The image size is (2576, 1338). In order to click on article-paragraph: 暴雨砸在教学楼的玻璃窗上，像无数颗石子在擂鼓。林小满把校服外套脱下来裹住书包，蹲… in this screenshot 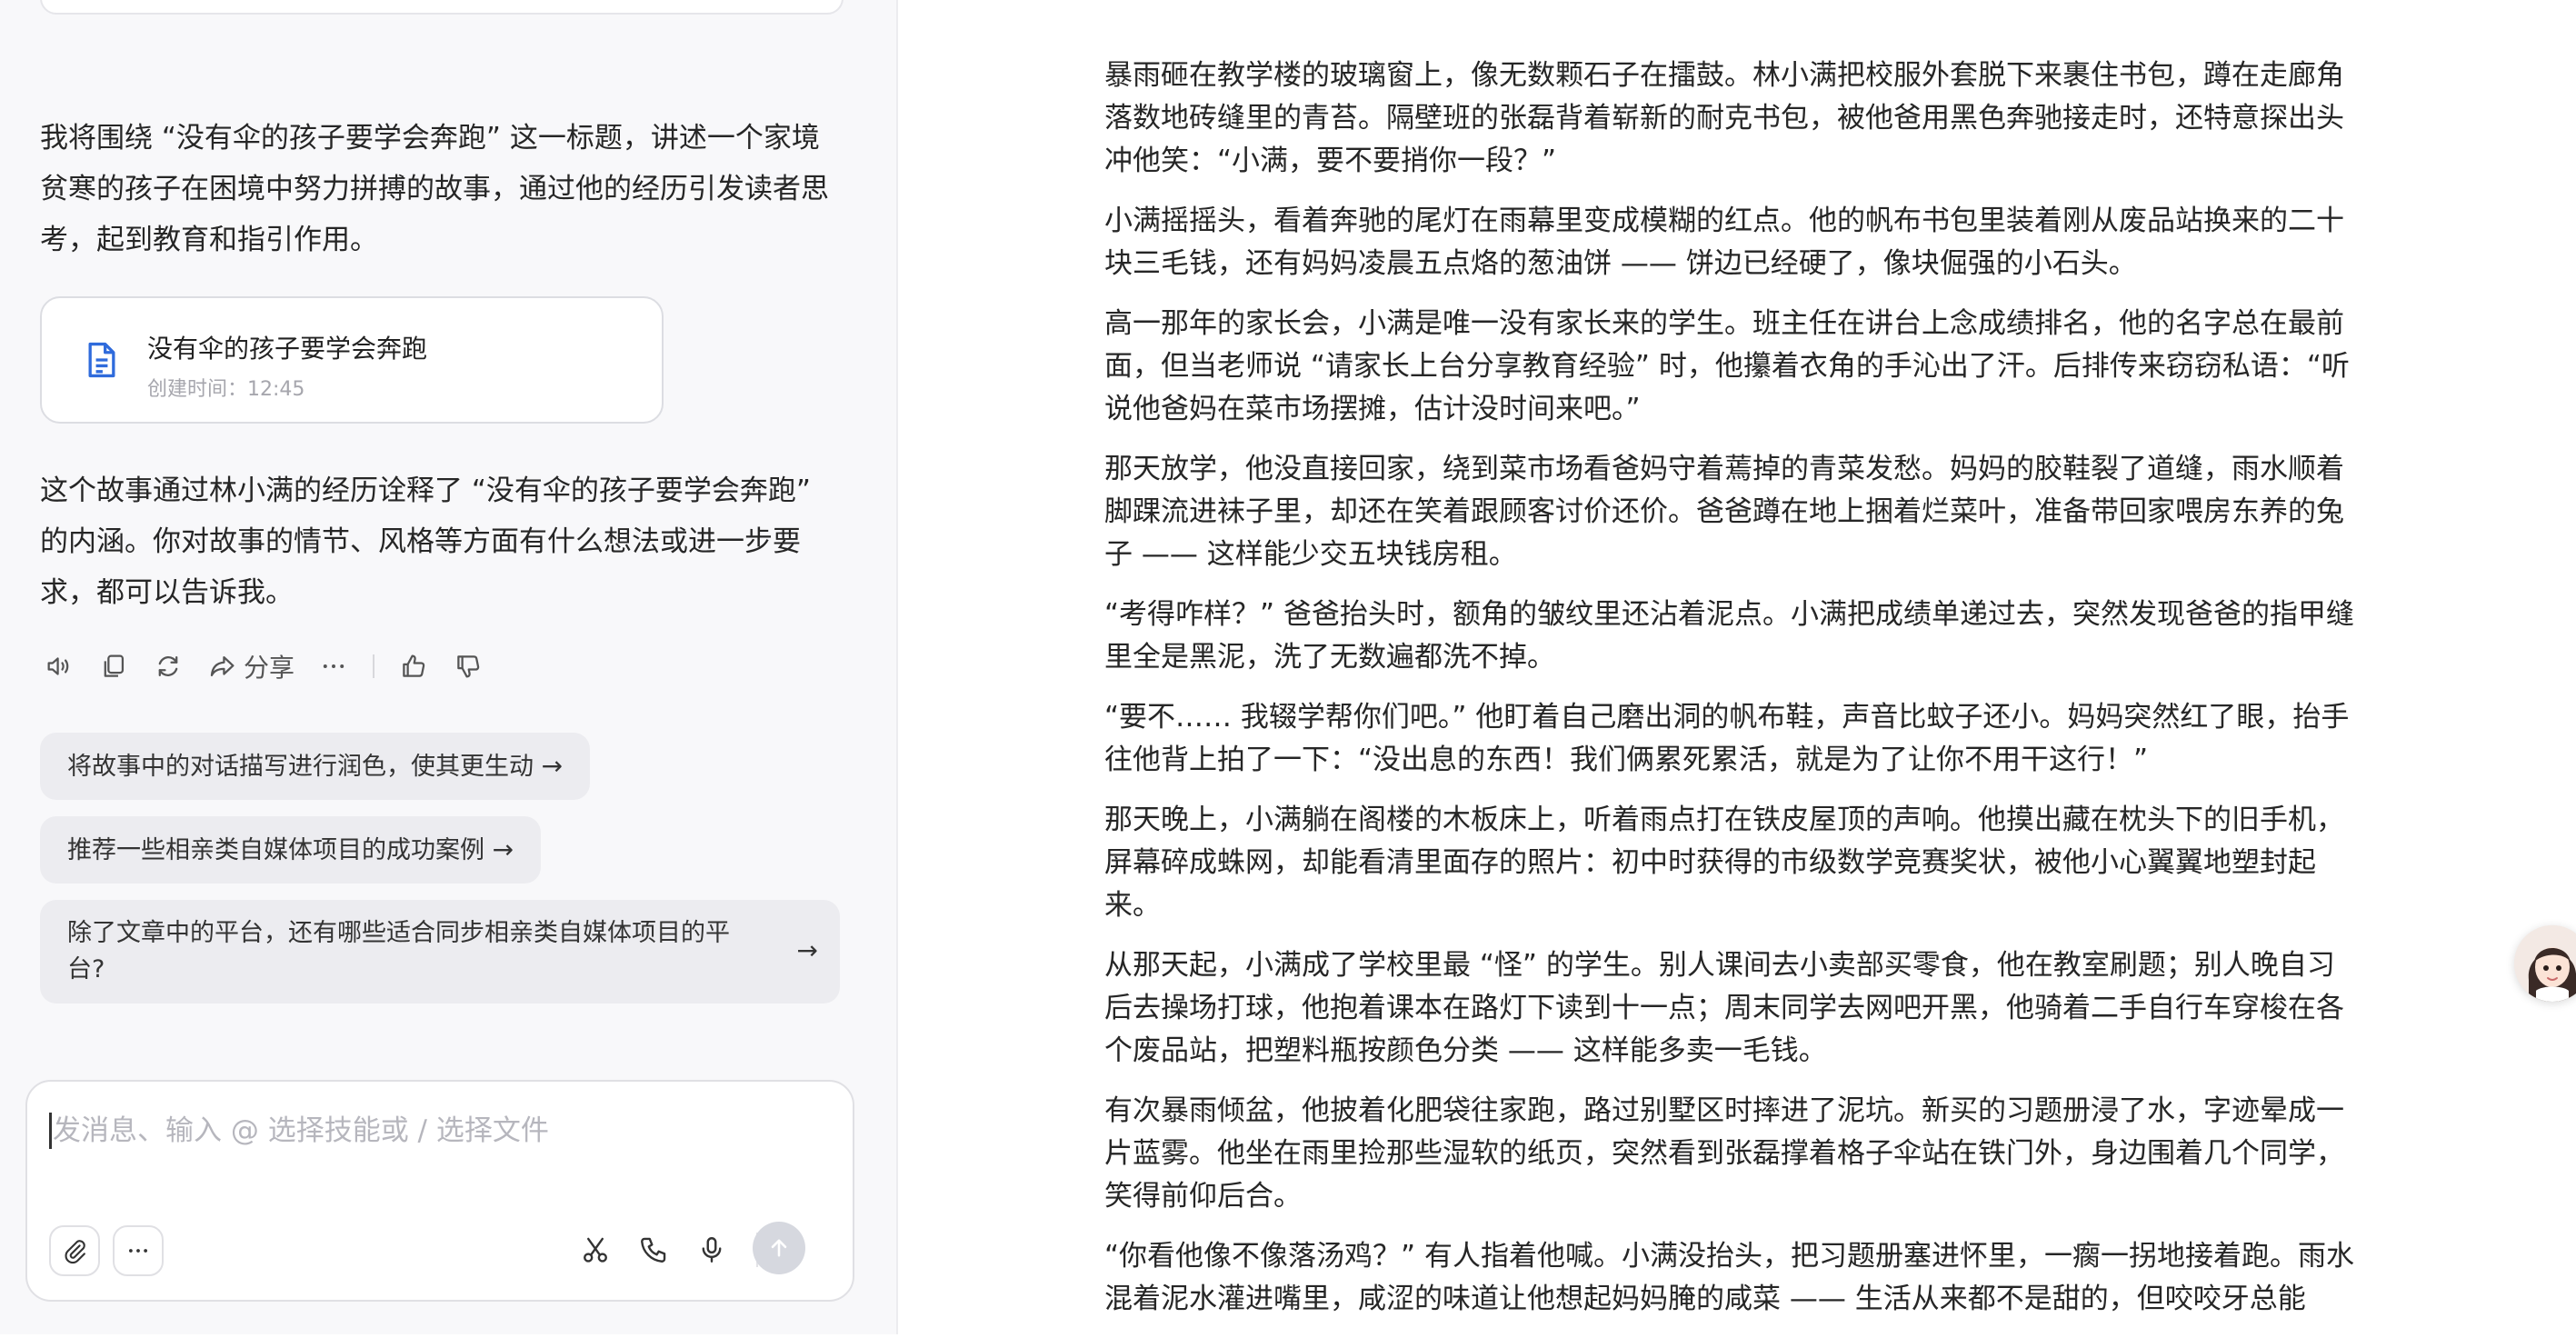, I will do `click(1724, 118)`.